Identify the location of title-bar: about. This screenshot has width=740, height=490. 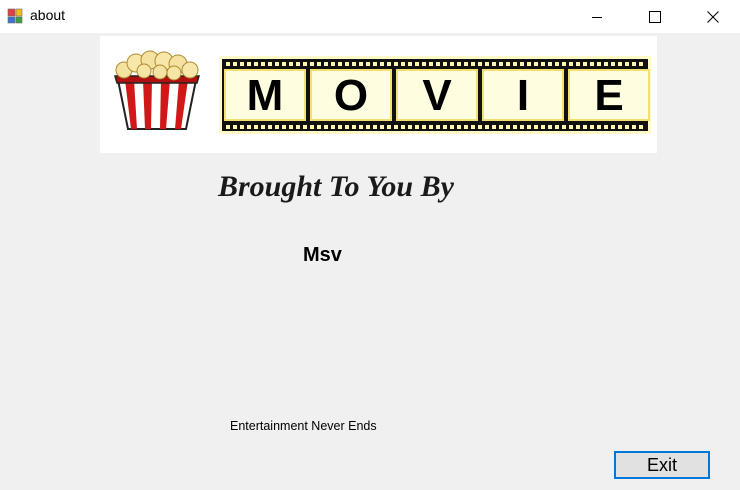
(370, 16).